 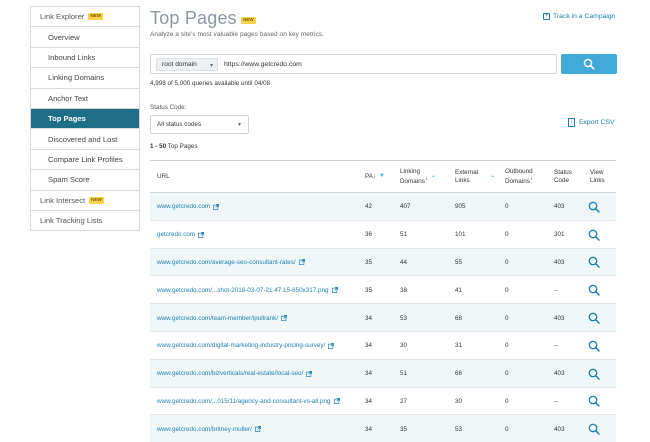 I want to click on col-status-code-line2: Code, so click(x=562, y=180).